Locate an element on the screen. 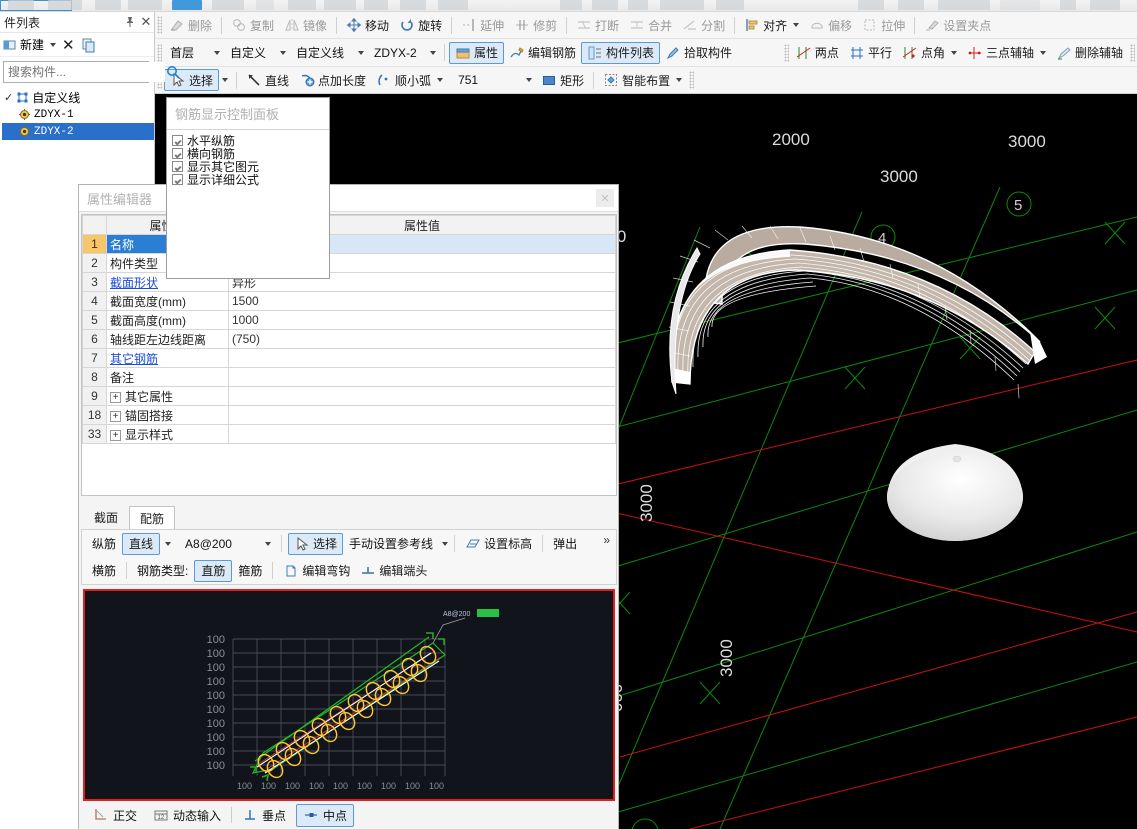 The width and height of the screenshot is (1137, 829). drawing-tools-toolbar: 选择 直线 点加长度 顺小弧 751 矩形 智能布置 is located at coordinates (646, 80).